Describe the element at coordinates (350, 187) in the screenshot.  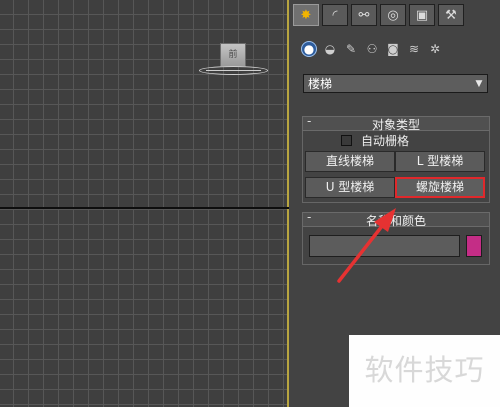
I see `u-type-stair-button: U 型楼梯` at that location.